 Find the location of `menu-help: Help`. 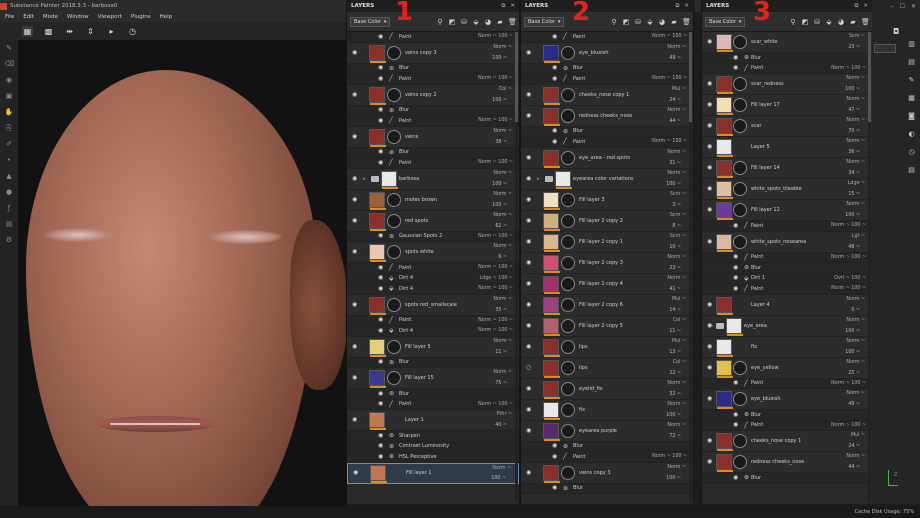

menu-help: Help is located at coordinates (166, 17).